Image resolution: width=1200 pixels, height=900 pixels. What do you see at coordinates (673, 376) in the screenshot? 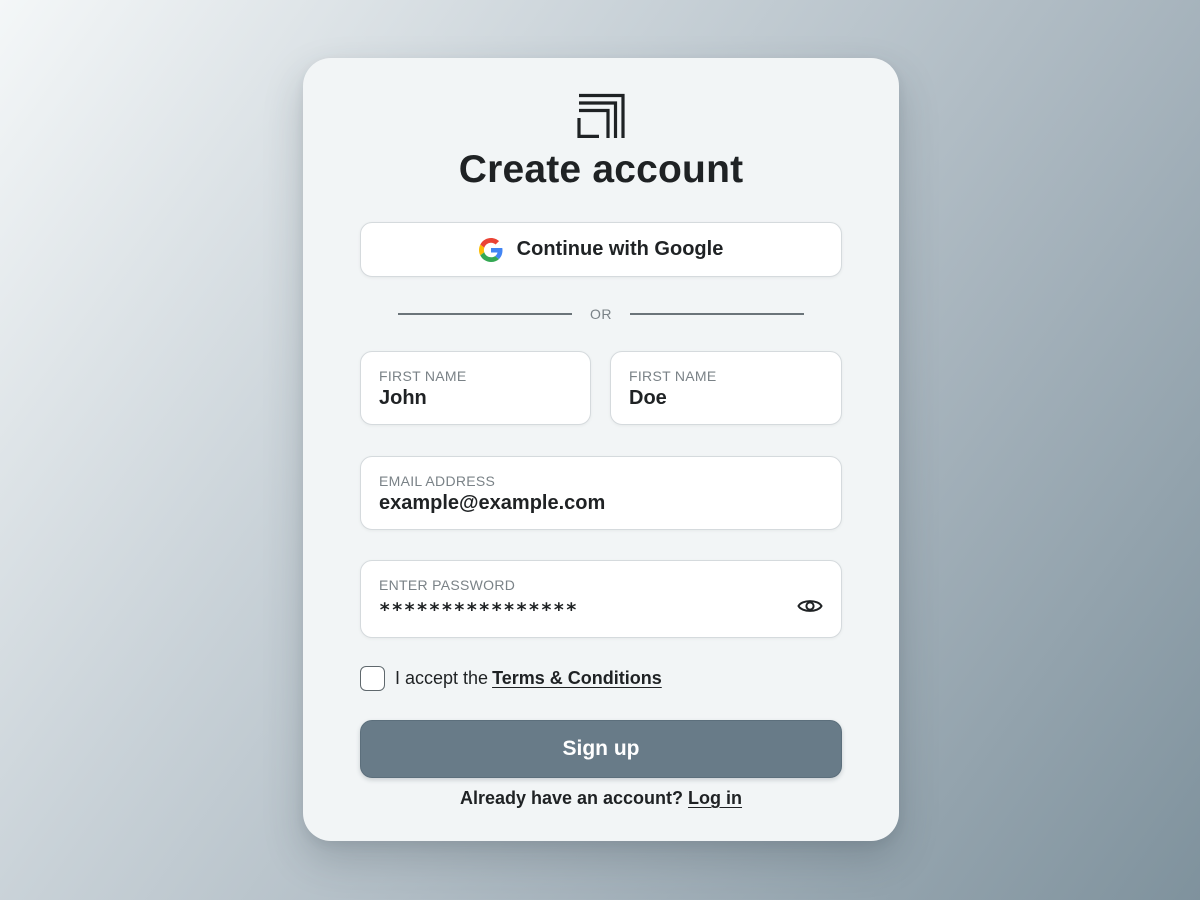
I see `last-name-label: FIRST NAME` at bounding box center [673, 376].